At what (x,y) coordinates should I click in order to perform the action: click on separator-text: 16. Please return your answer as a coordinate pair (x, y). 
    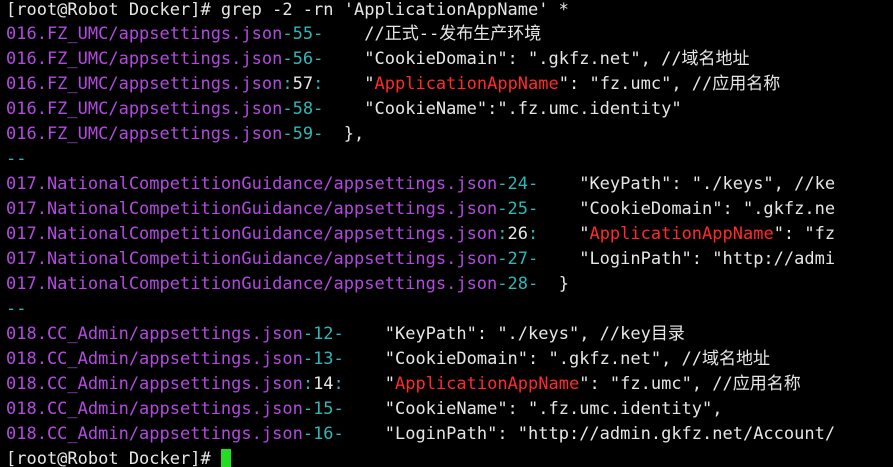
    Looking at the image, I should click on (323, 434).